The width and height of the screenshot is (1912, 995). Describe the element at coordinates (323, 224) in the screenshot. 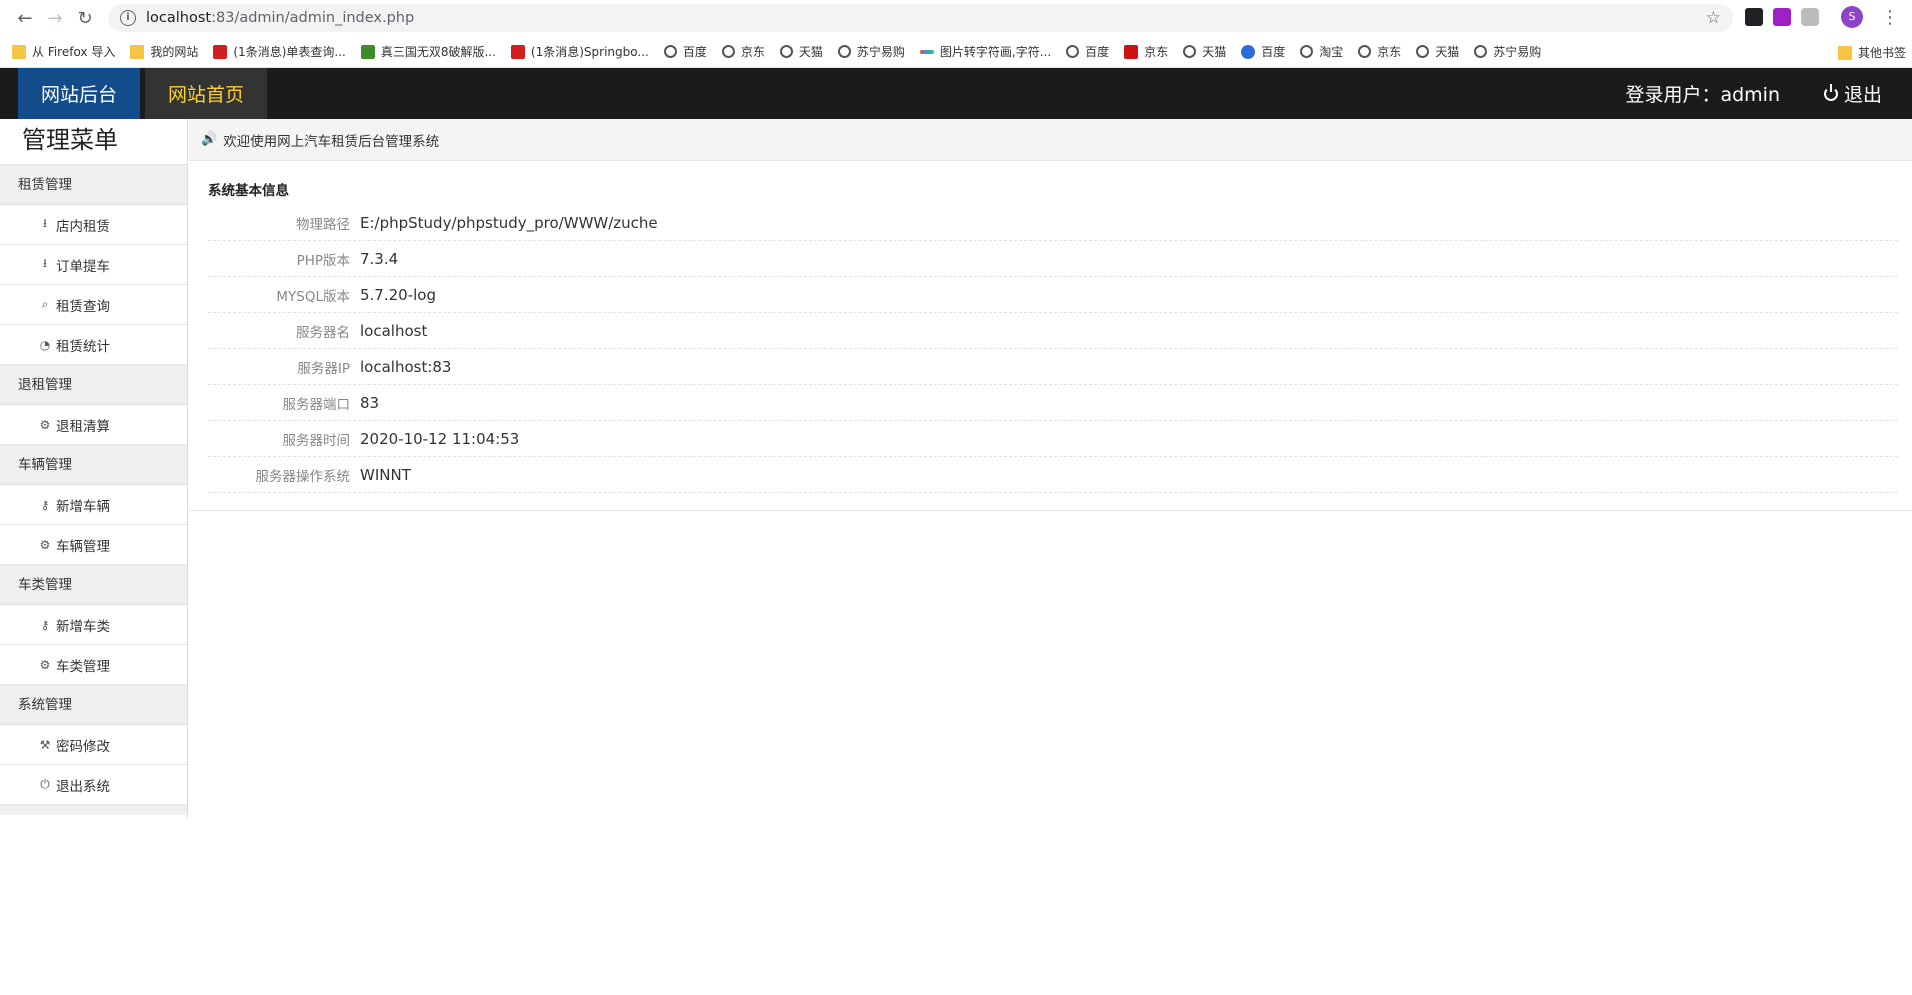

I see `info-label: 物理路径` at that location.